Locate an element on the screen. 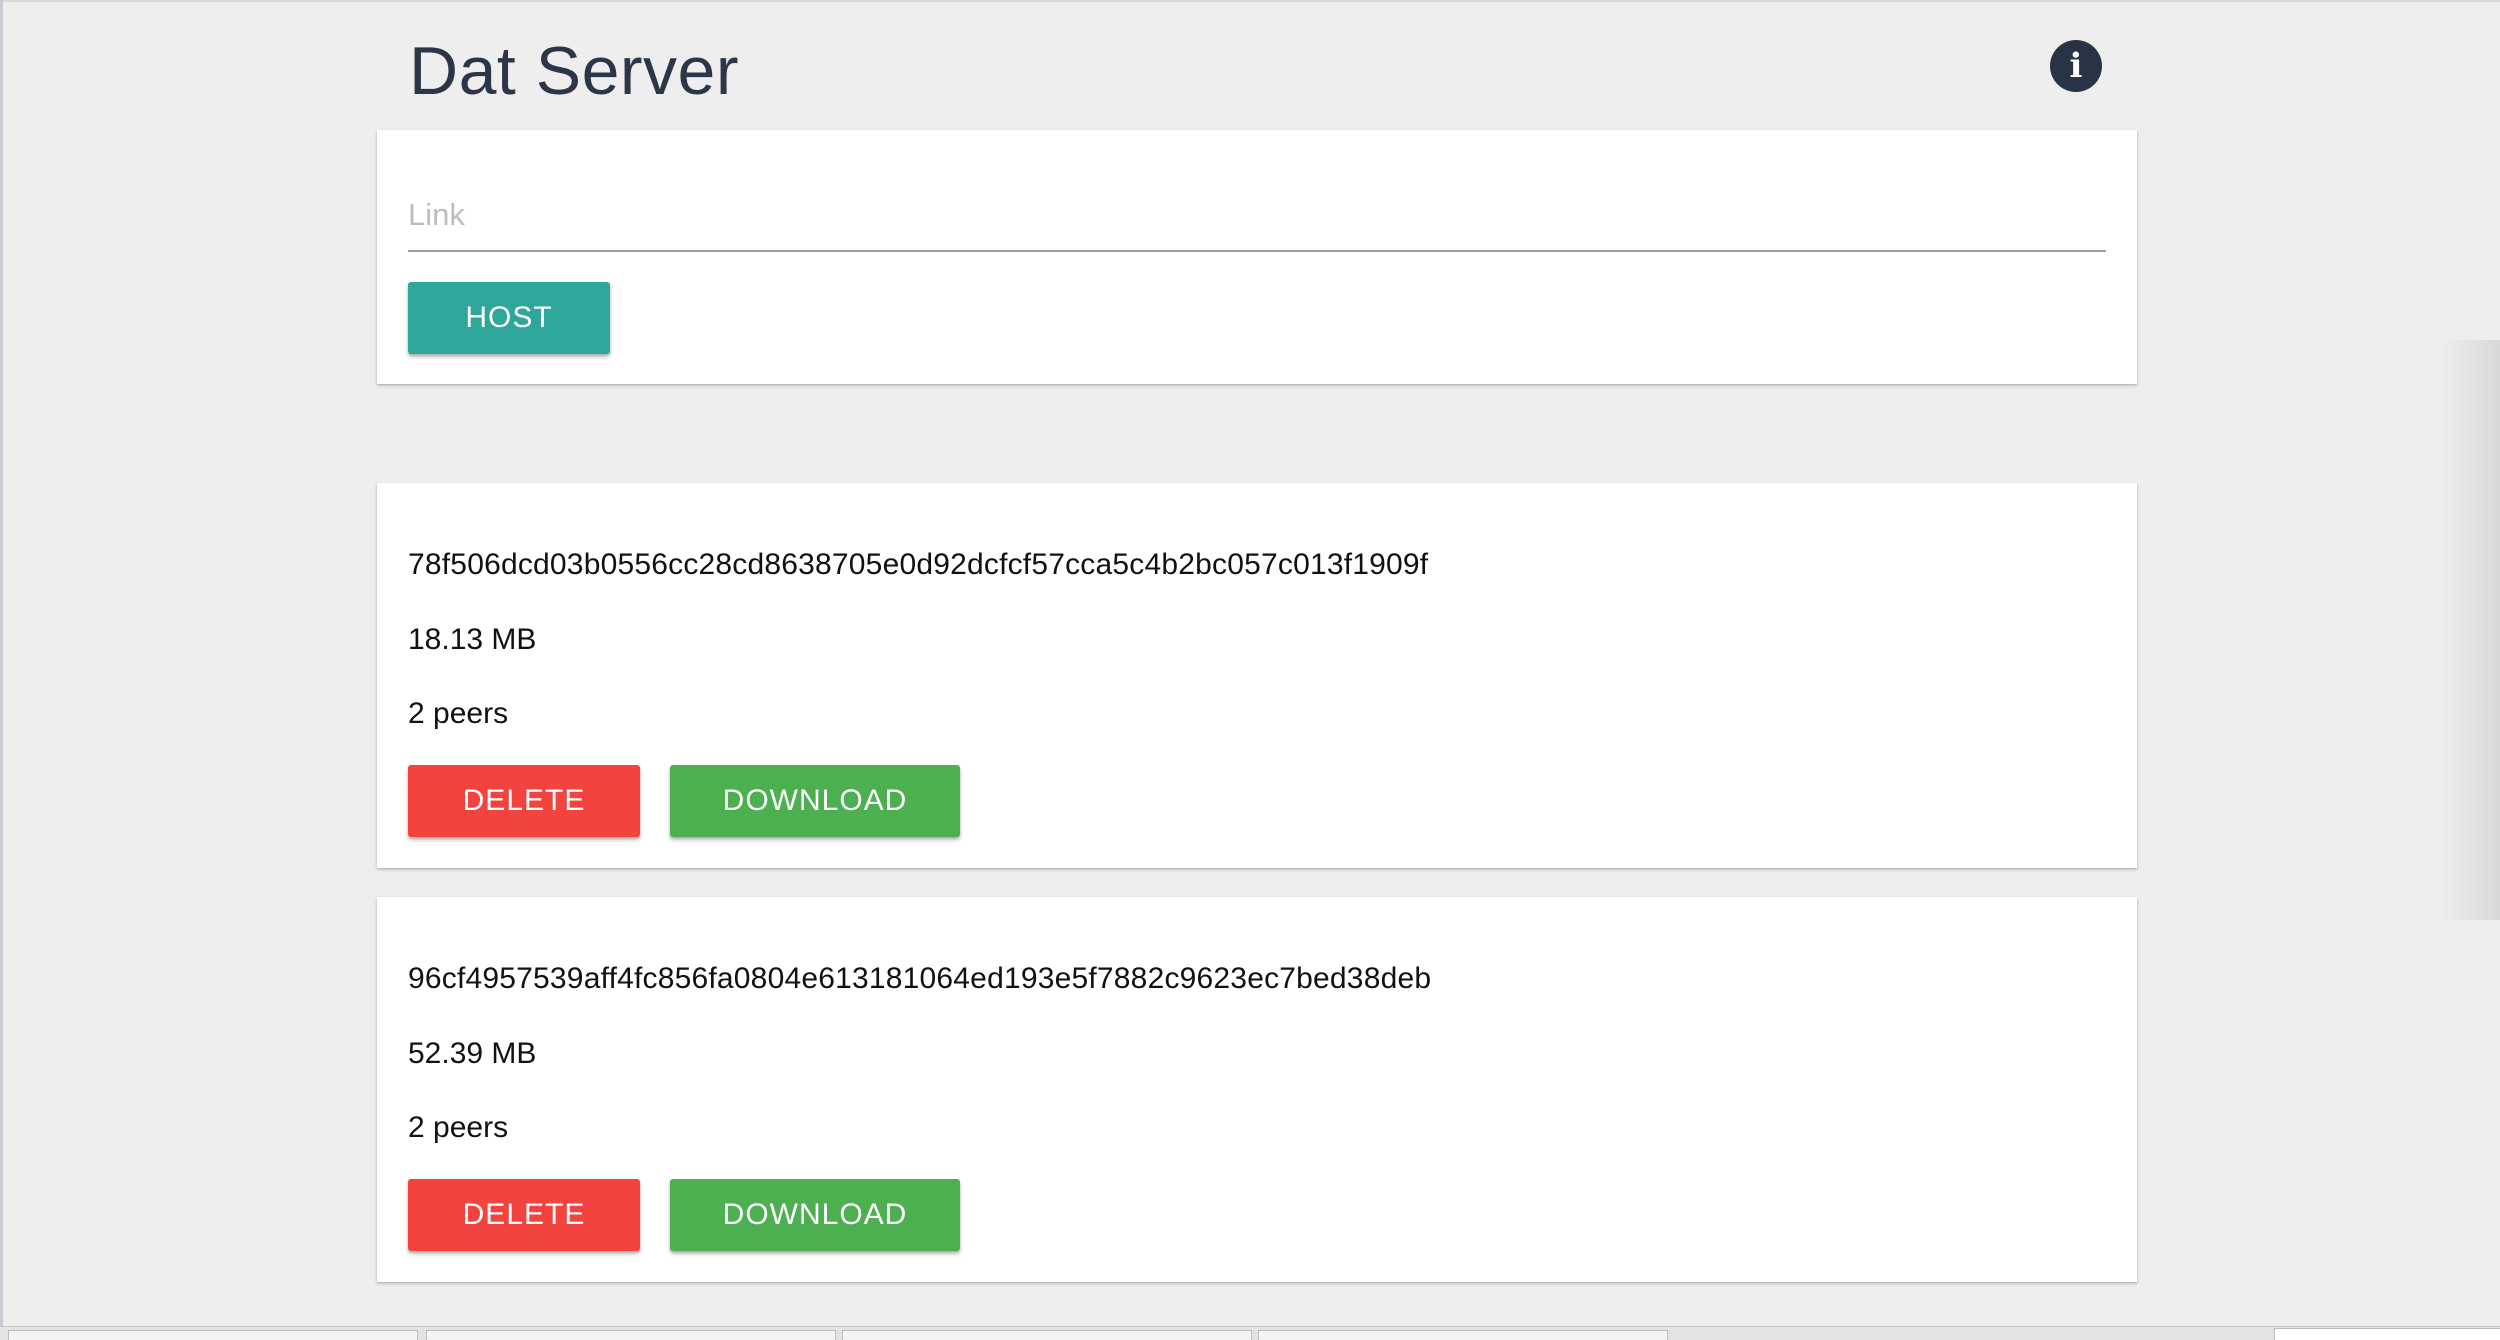  window-left-edge is located at coordinates (1, 670).